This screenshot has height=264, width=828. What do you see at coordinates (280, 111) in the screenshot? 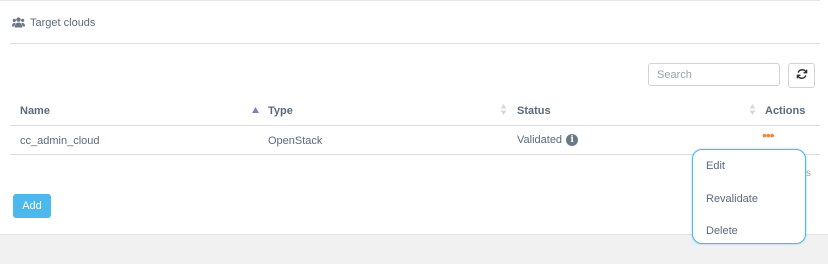
I see `column-header-type: Type` at bounding box center [280, 111].